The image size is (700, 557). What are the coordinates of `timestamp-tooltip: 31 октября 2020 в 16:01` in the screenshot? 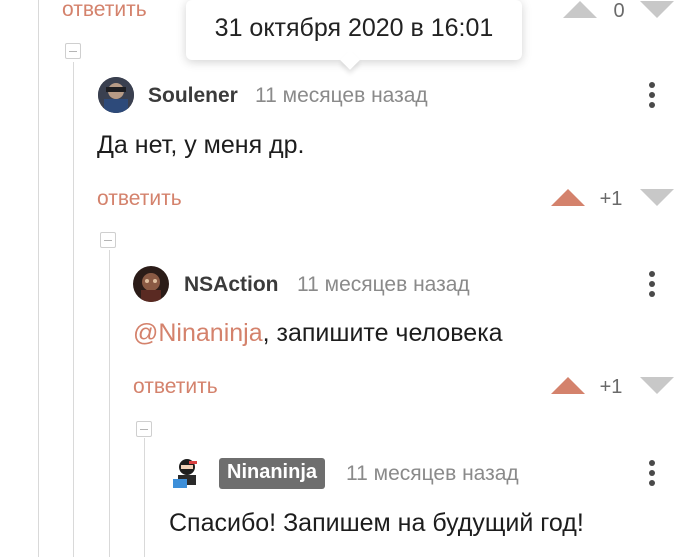 It's located at (354, 35).